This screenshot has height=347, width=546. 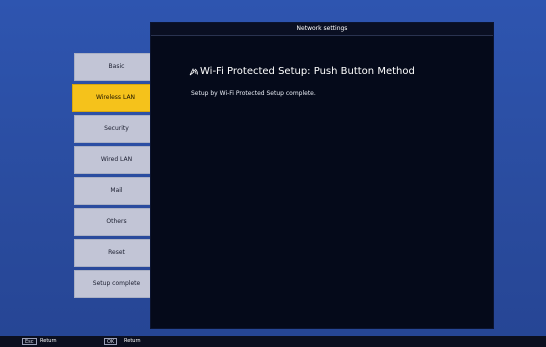 I want to click on sidebar-item-label: Mail, so click(x=116, y=190).